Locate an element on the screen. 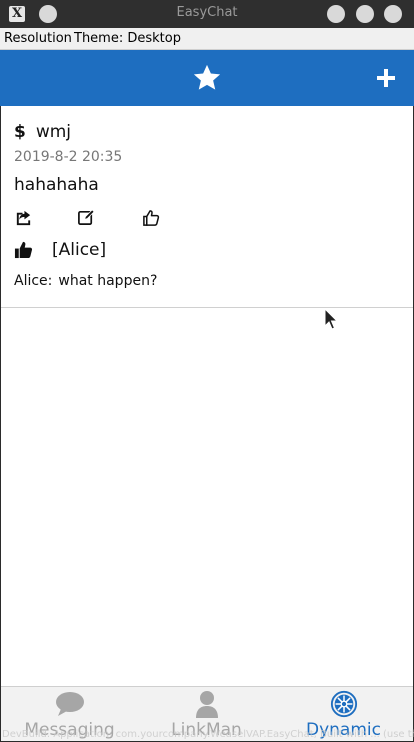  dynamic-icon is located at coordinates (344, 704).